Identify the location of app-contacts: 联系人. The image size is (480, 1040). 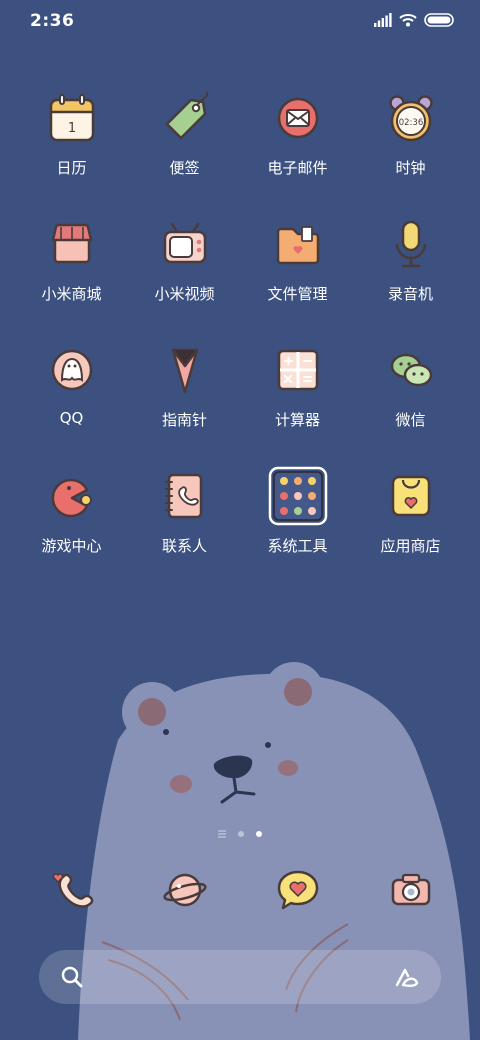
(184, 511).